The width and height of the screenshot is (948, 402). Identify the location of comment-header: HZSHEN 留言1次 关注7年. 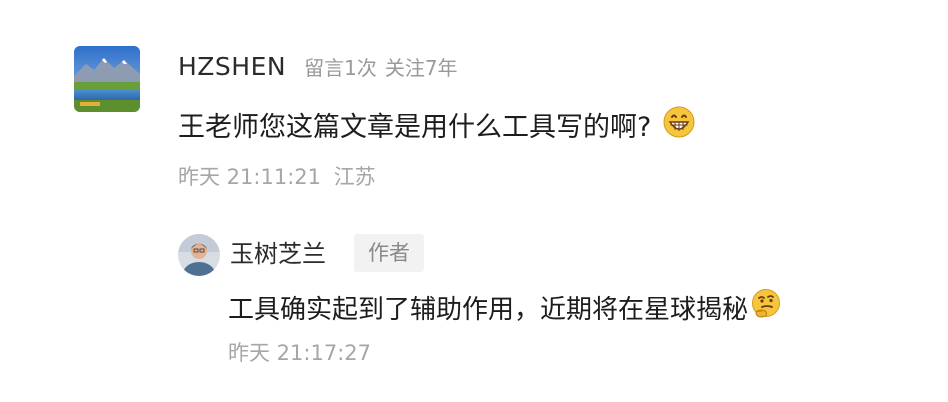
(318, 67).